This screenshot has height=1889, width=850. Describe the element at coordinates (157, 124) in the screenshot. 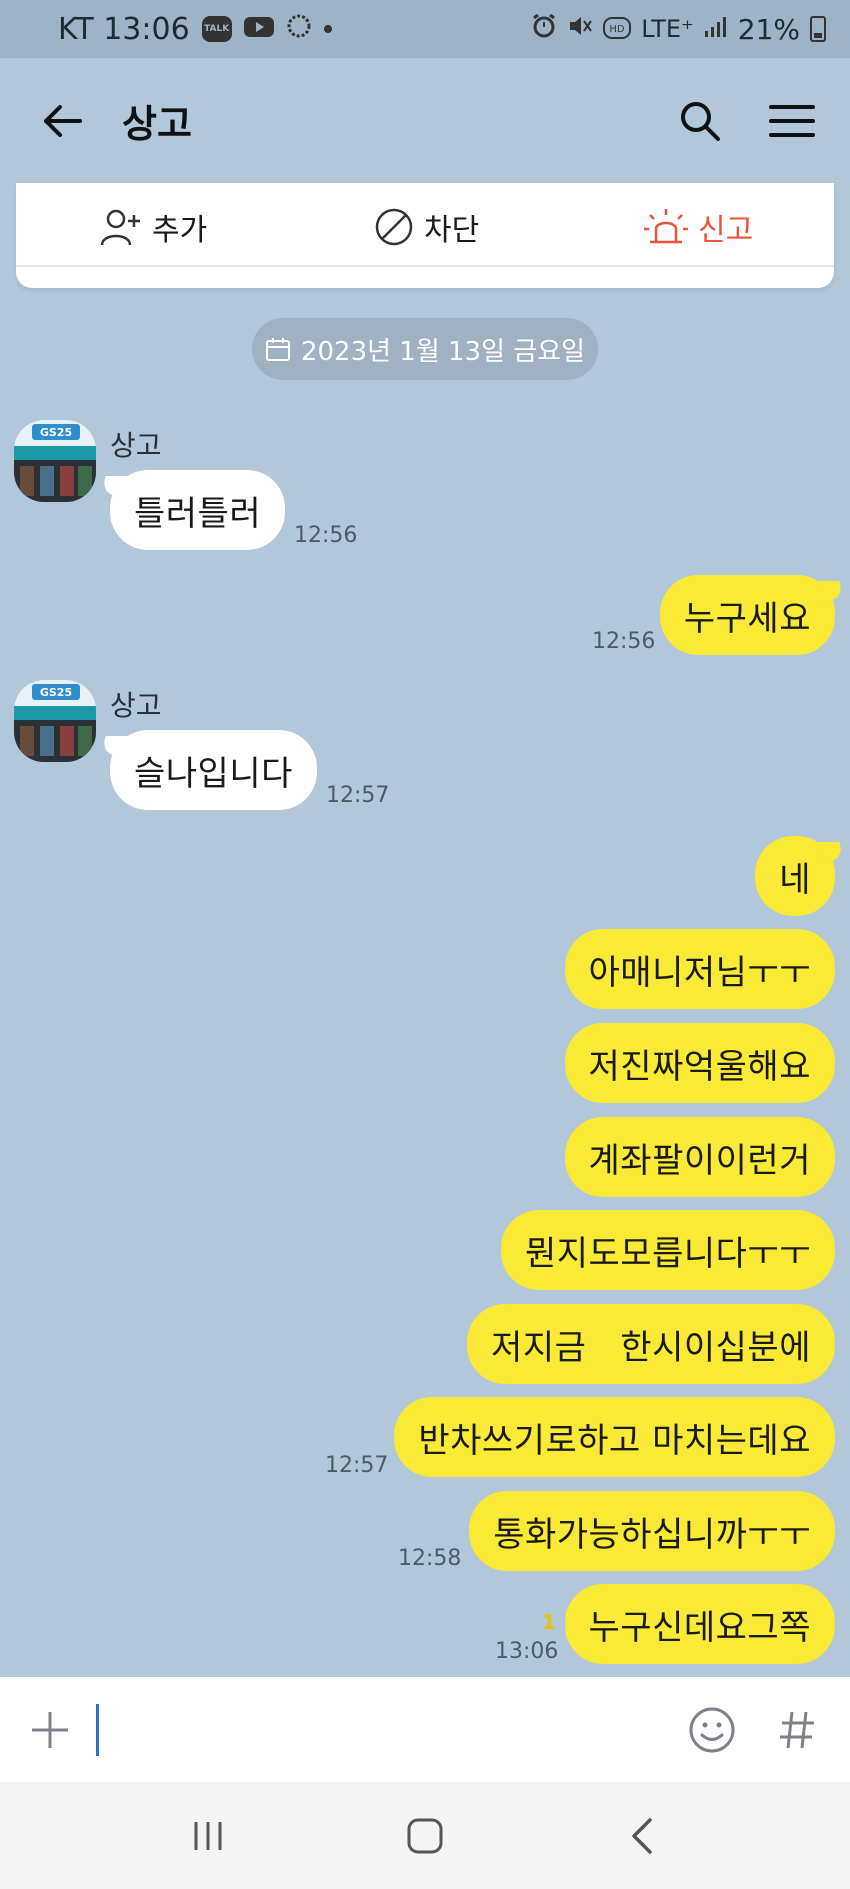

I see `chat-title: 상고` at that location.